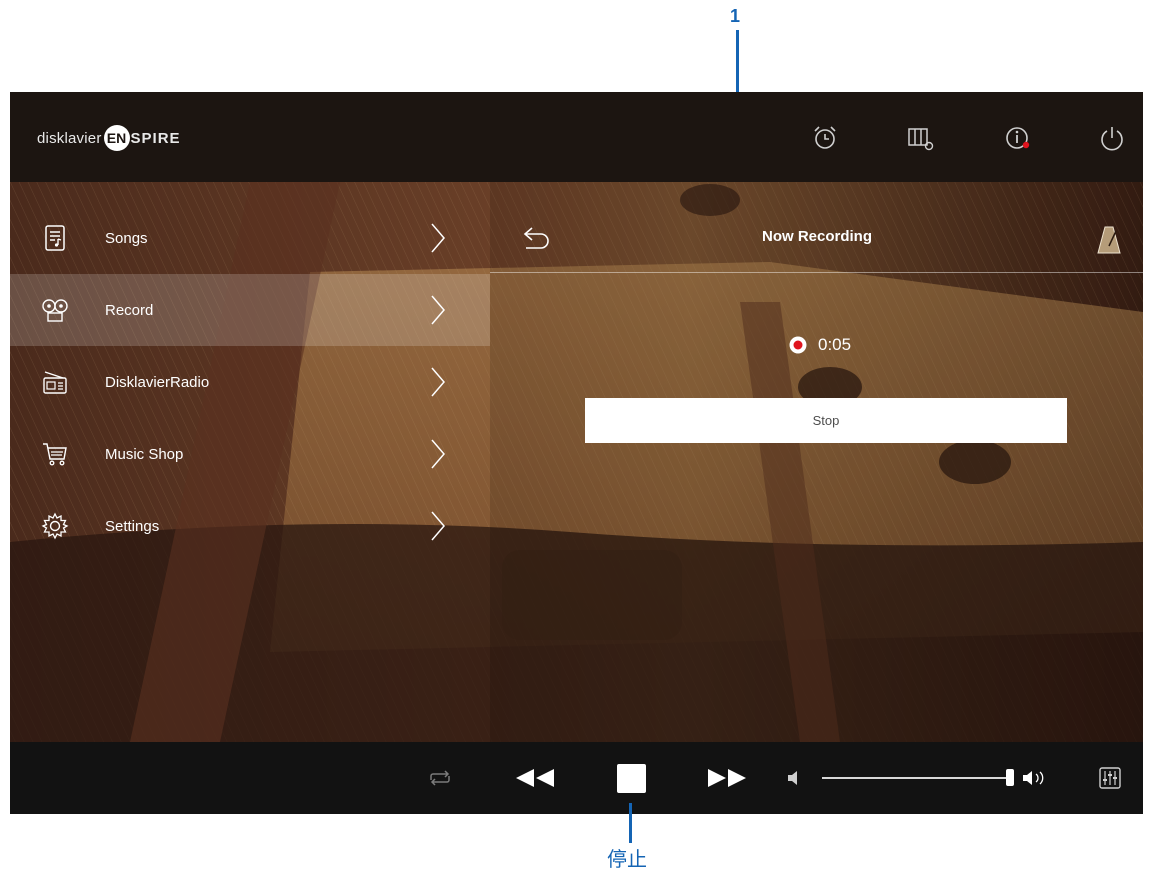 This screenshot has height=877, width=1153. What do you see at coordinates (144, 454) in the screenshot?
I see `menu-label-music-shop: Music Shop` at bounding box center [144, 454].